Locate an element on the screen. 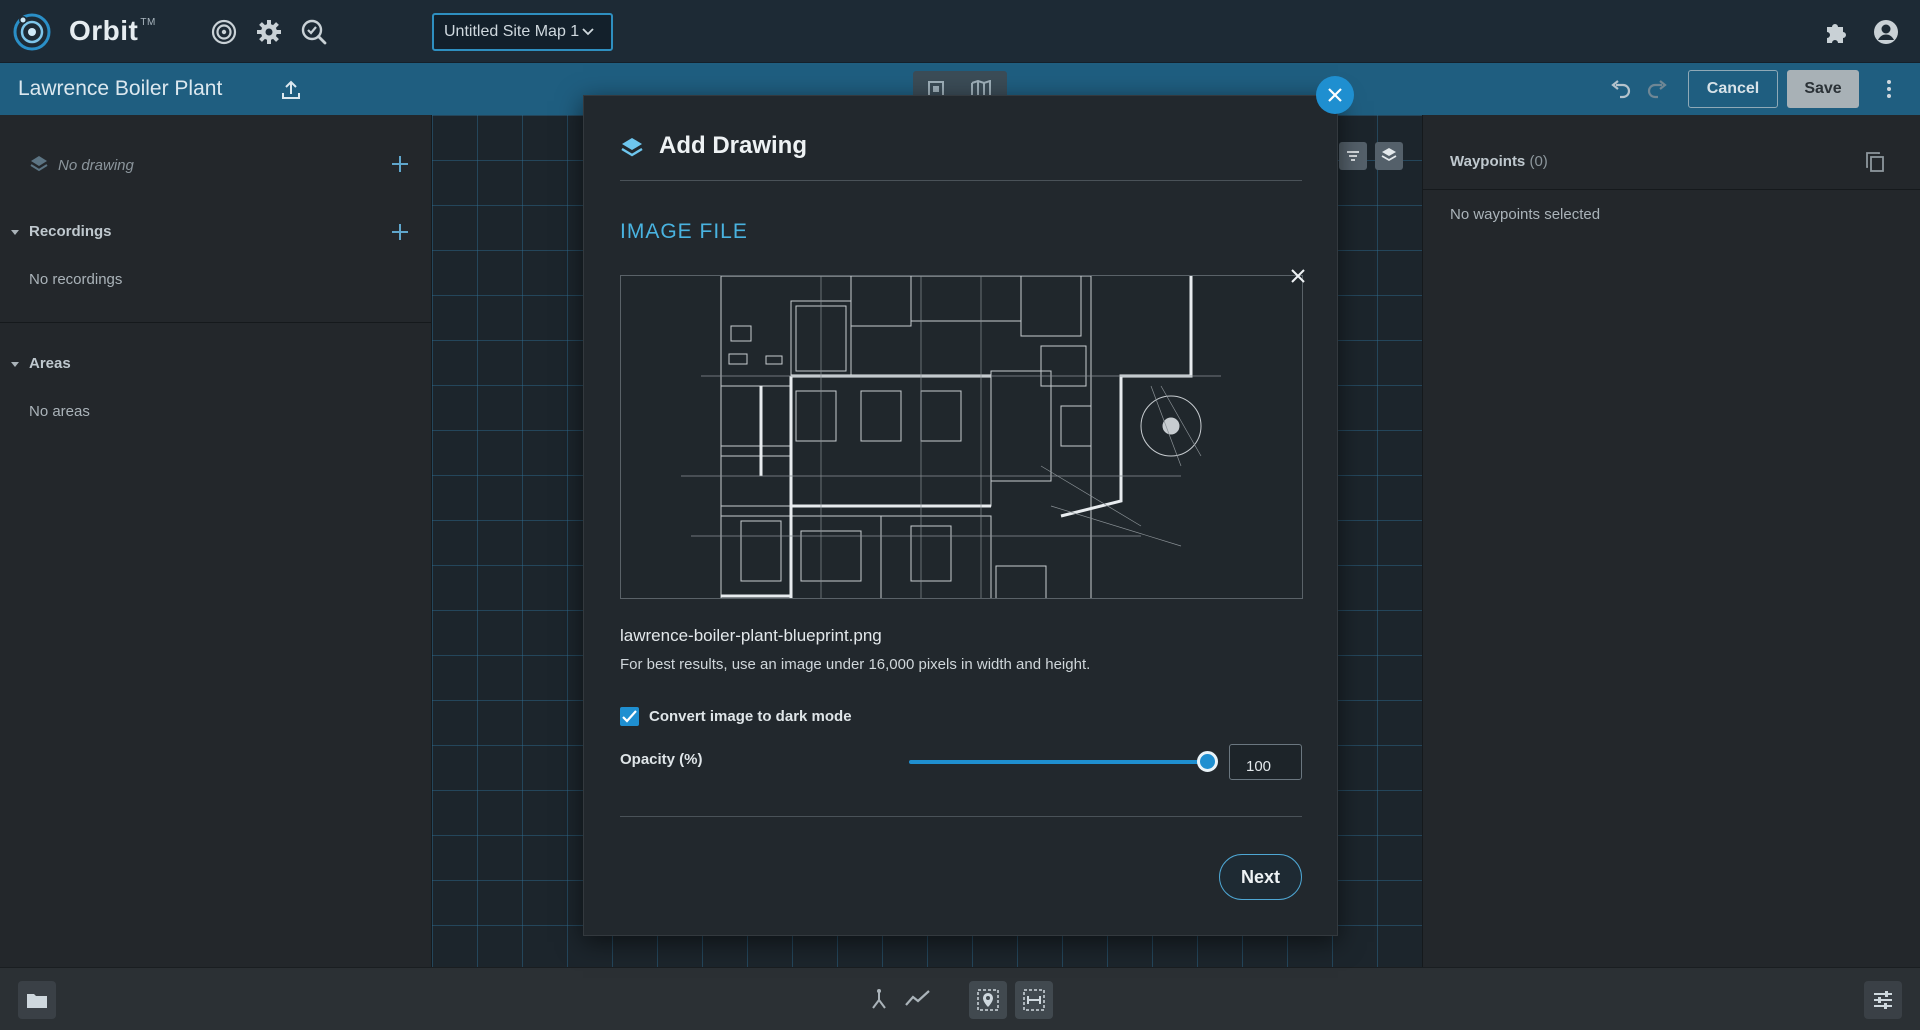  app-brand: Orbit TM is located at coordinates (112, 30).